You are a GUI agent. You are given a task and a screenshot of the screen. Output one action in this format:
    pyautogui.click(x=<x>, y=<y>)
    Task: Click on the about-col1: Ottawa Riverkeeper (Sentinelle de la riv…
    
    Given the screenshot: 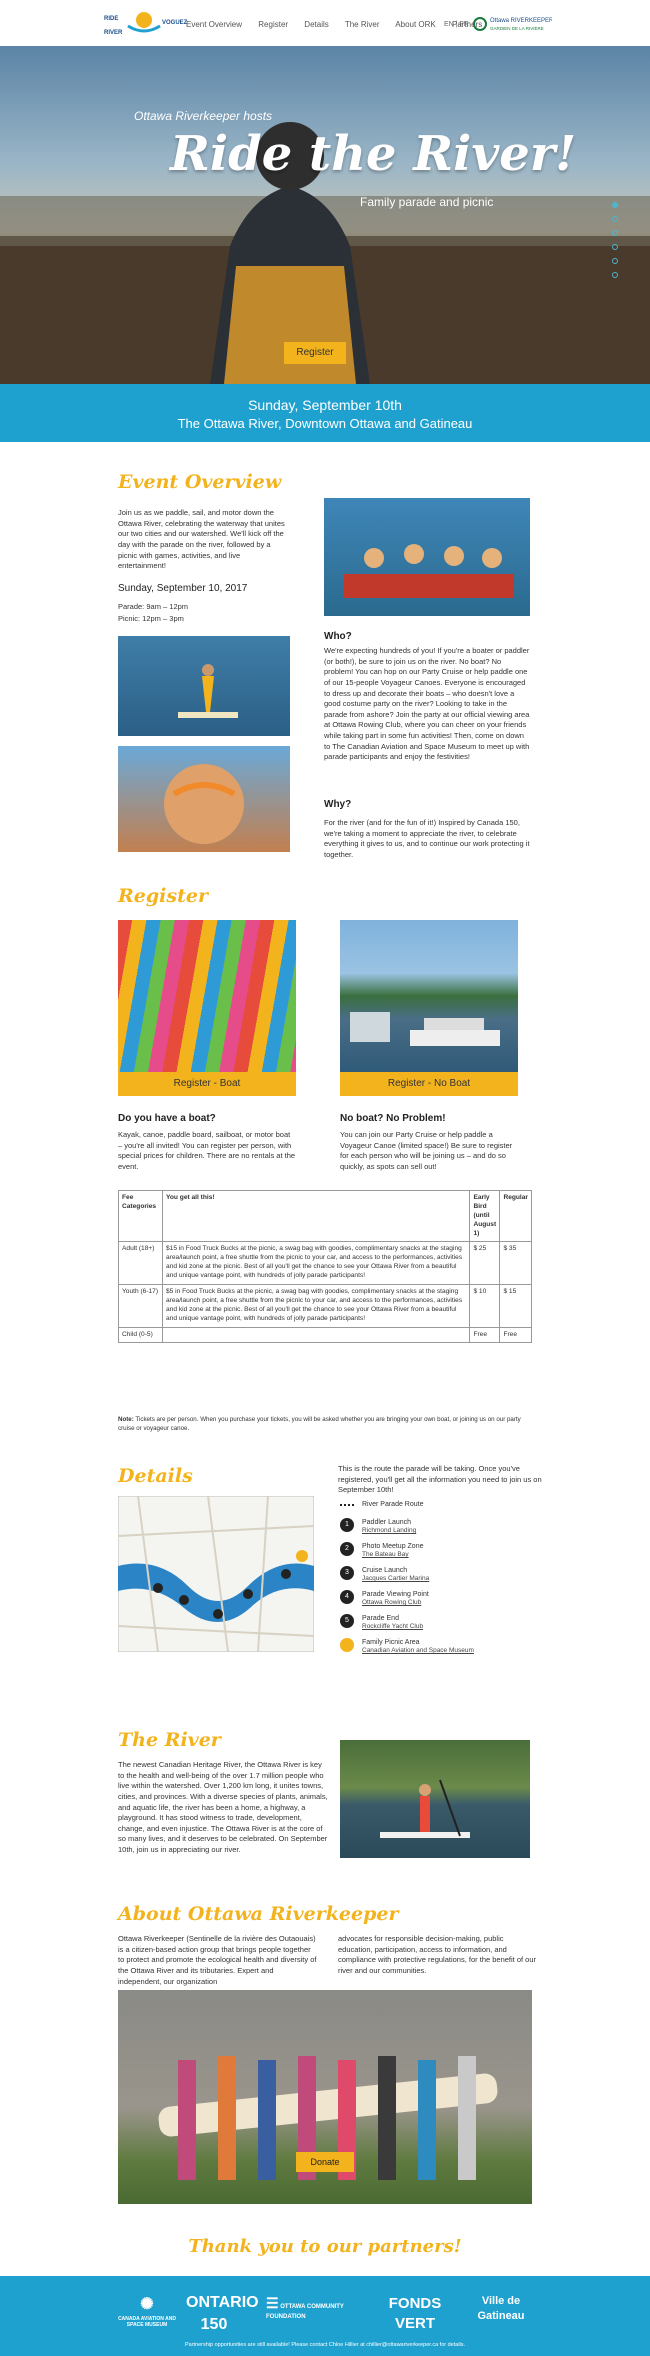 What is the action you would take?
    pyautogui.click(x=217, y=1960)
    